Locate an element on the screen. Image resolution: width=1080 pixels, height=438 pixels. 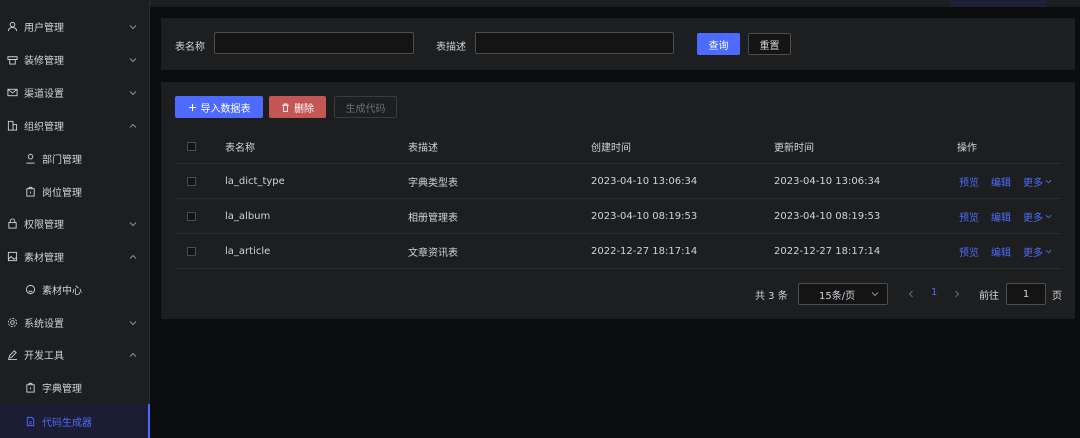
table-header-row: 表名称 表描述 创建时间 更新时间 操作 is located at coordinates (618, 147).